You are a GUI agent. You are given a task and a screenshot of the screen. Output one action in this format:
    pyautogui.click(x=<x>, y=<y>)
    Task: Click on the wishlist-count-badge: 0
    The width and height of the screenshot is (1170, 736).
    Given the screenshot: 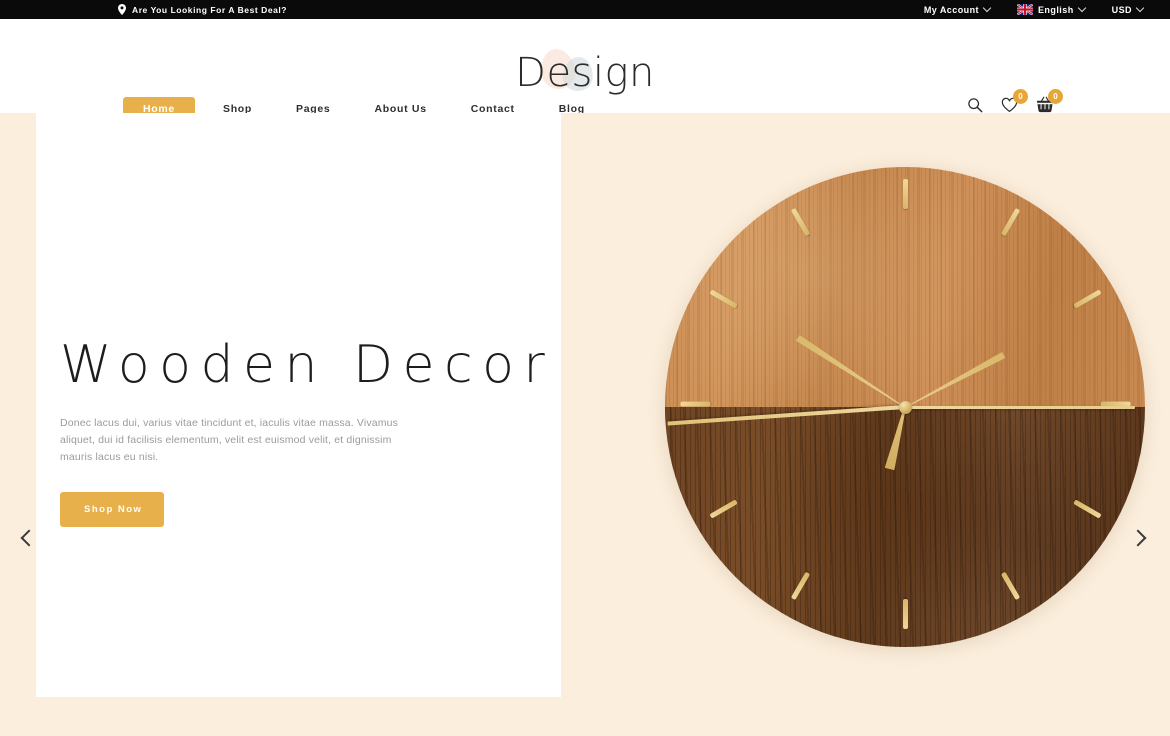 What is the action you would take?
    pyautogui.click(x=1020, y=96)
    